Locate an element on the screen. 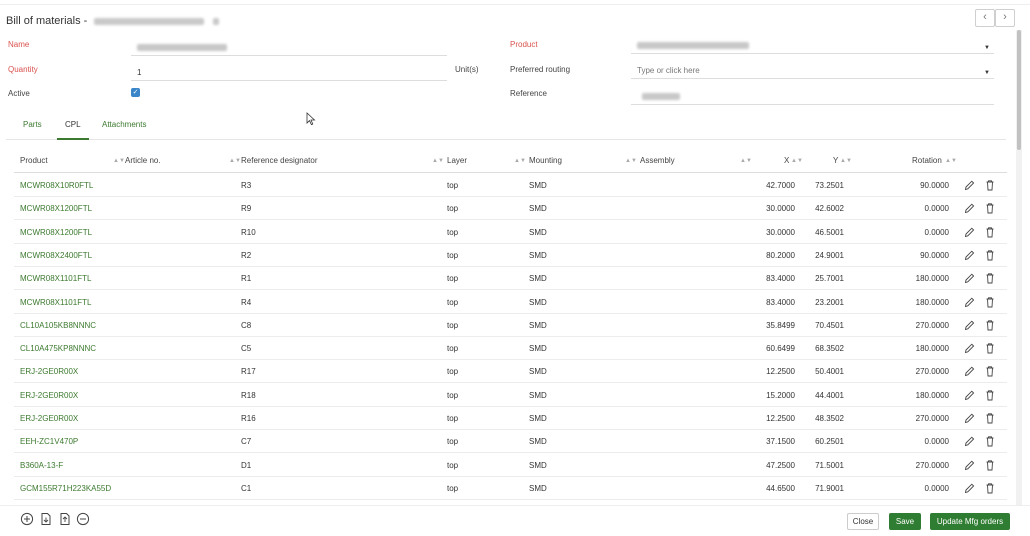 This screenshot has width=1030, height=536. tab-parts: Parts is located at coordinates (32, 130).